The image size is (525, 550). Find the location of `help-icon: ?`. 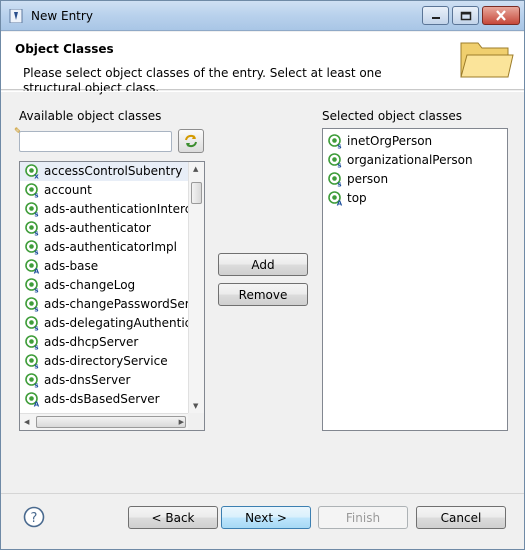

help-icon: ? is located at coordinates (34, 517).